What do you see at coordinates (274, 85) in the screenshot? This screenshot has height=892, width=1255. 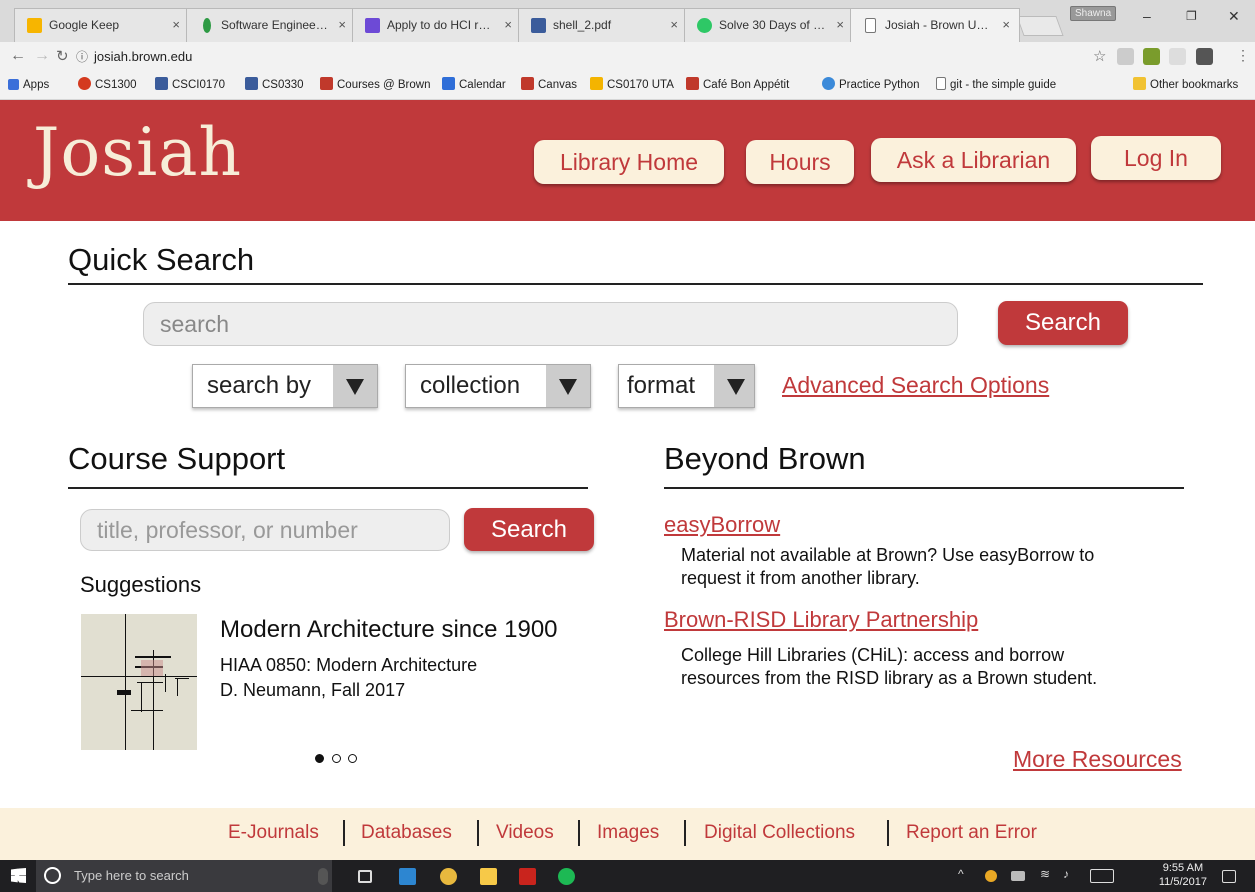 I see `bookmark-cs0330: CS0330` at bounding box center [274, 85].